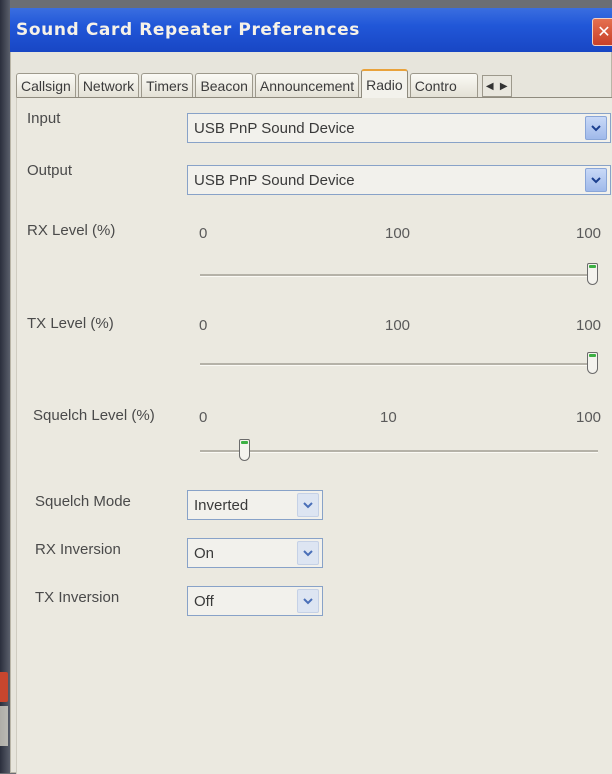 The width and height of the screenshot is (612, 774). I want to click on tab-radio: Radio, so click(384, 83).